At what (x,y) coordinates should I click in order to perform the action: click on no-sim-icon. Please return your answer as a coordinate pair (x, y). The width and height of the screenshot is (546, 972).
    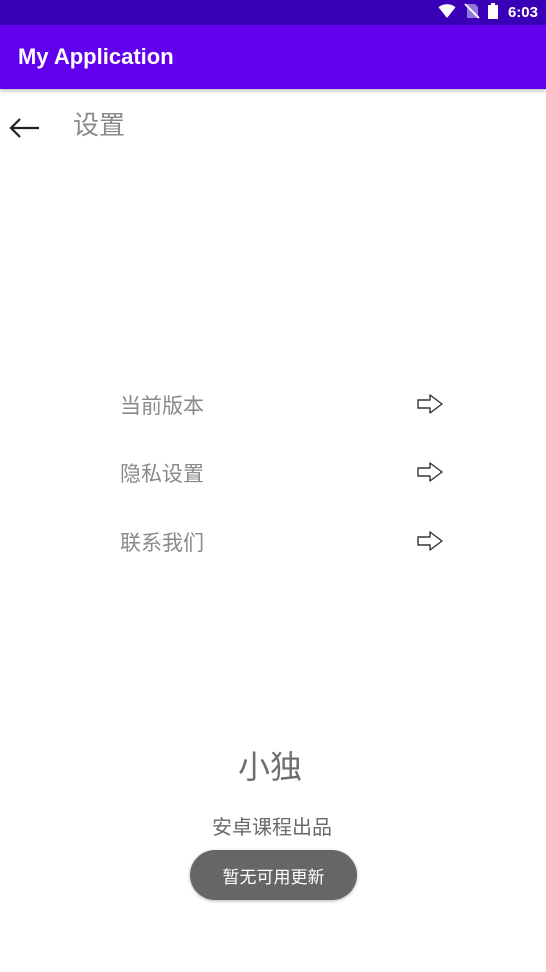
    Looking at the image, I should click on (472, 12).